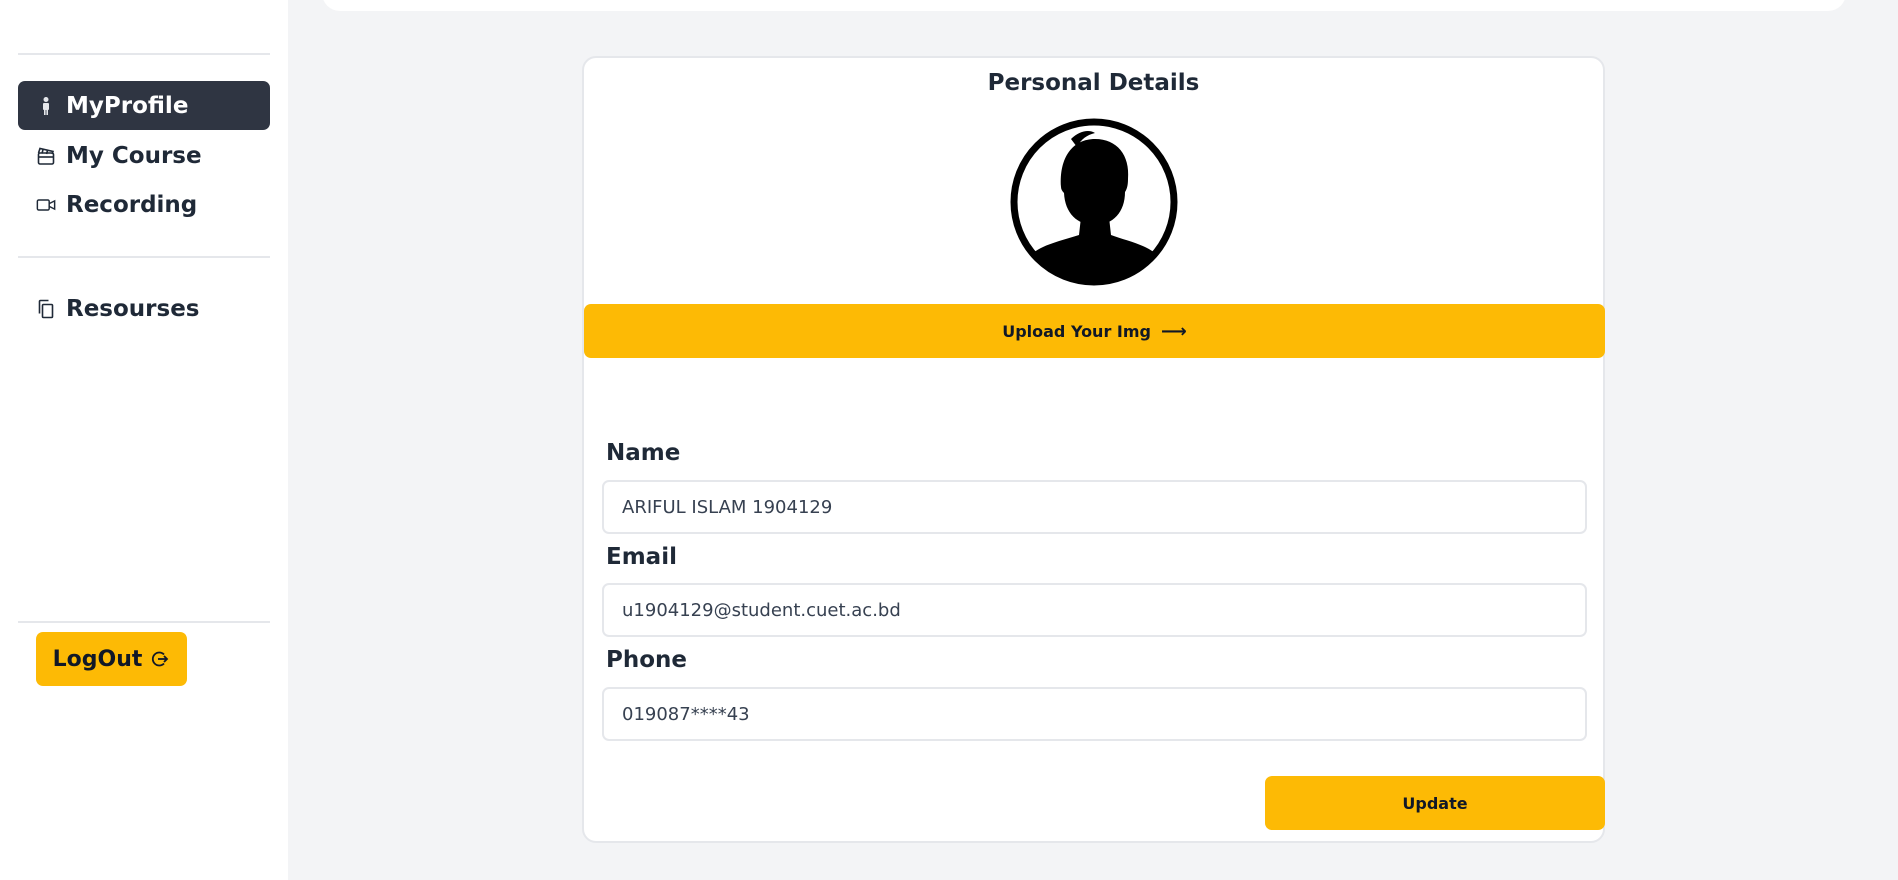  I want to click on logout-button: LogOut, so click(111, 659).